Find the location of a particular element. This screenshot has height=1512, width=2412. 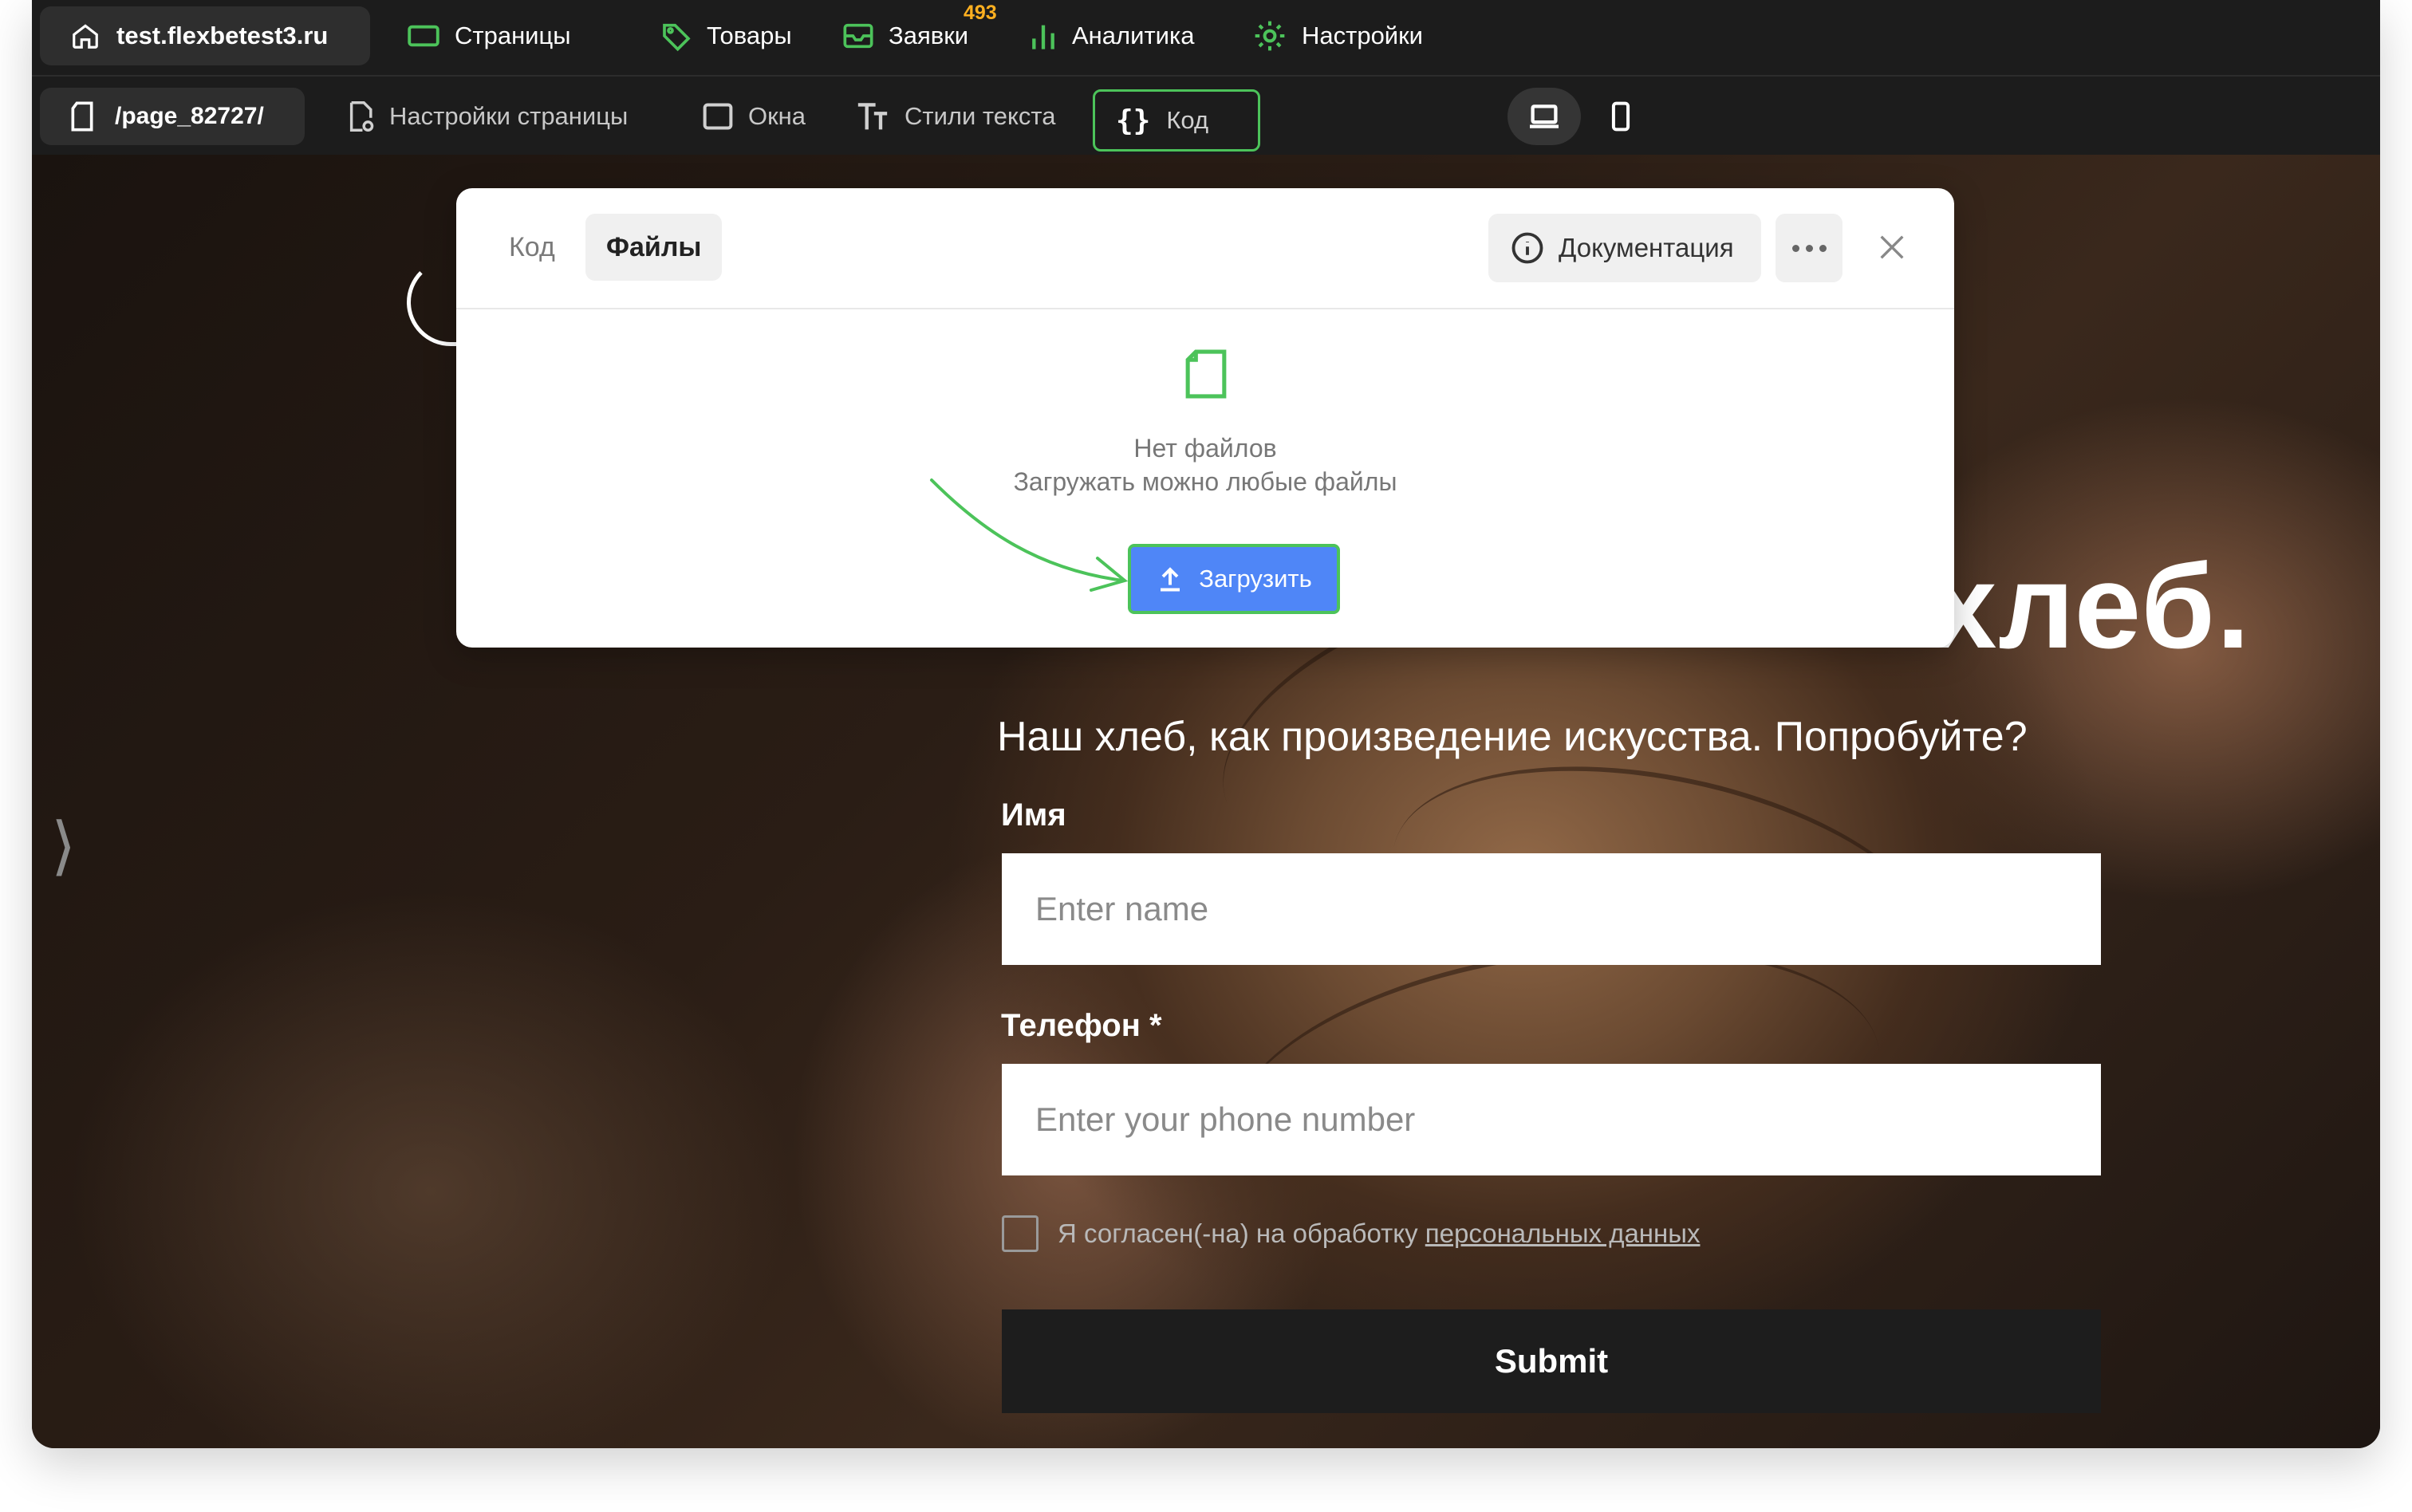

close-icon is located at coordinates (1892, 247).